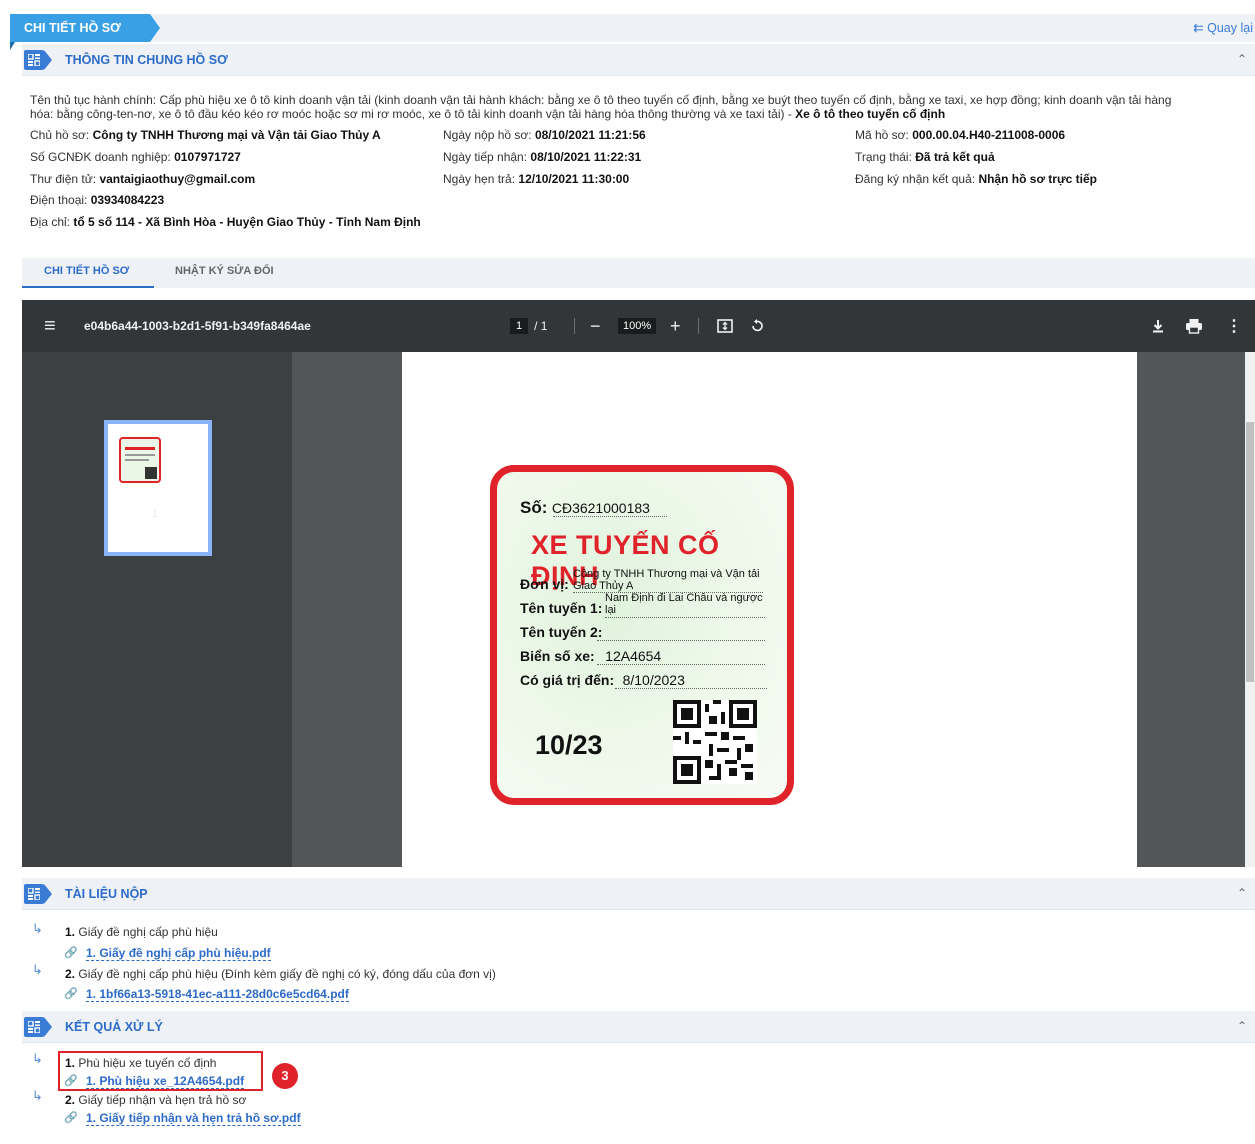 This screenshot has width=1255, height=1144. I want to click on badge-number-row: Số: CĐ3621000183, so click(585, 507).